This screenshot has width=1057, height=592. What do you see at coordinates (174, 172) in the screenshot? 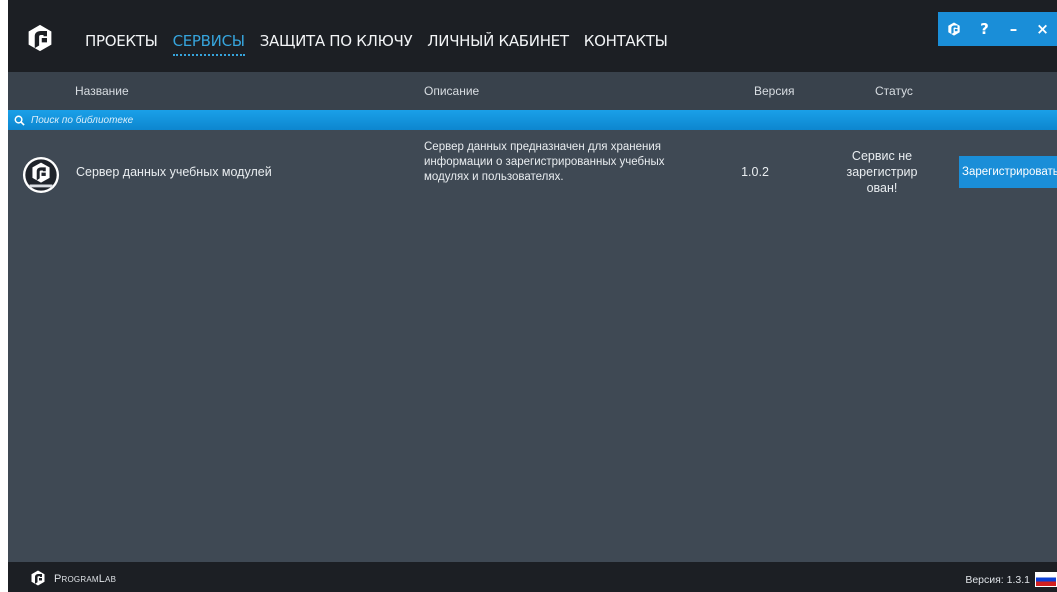
I see `service-name: Сервер данных учебных модулей` at bounding box center [174, 172].